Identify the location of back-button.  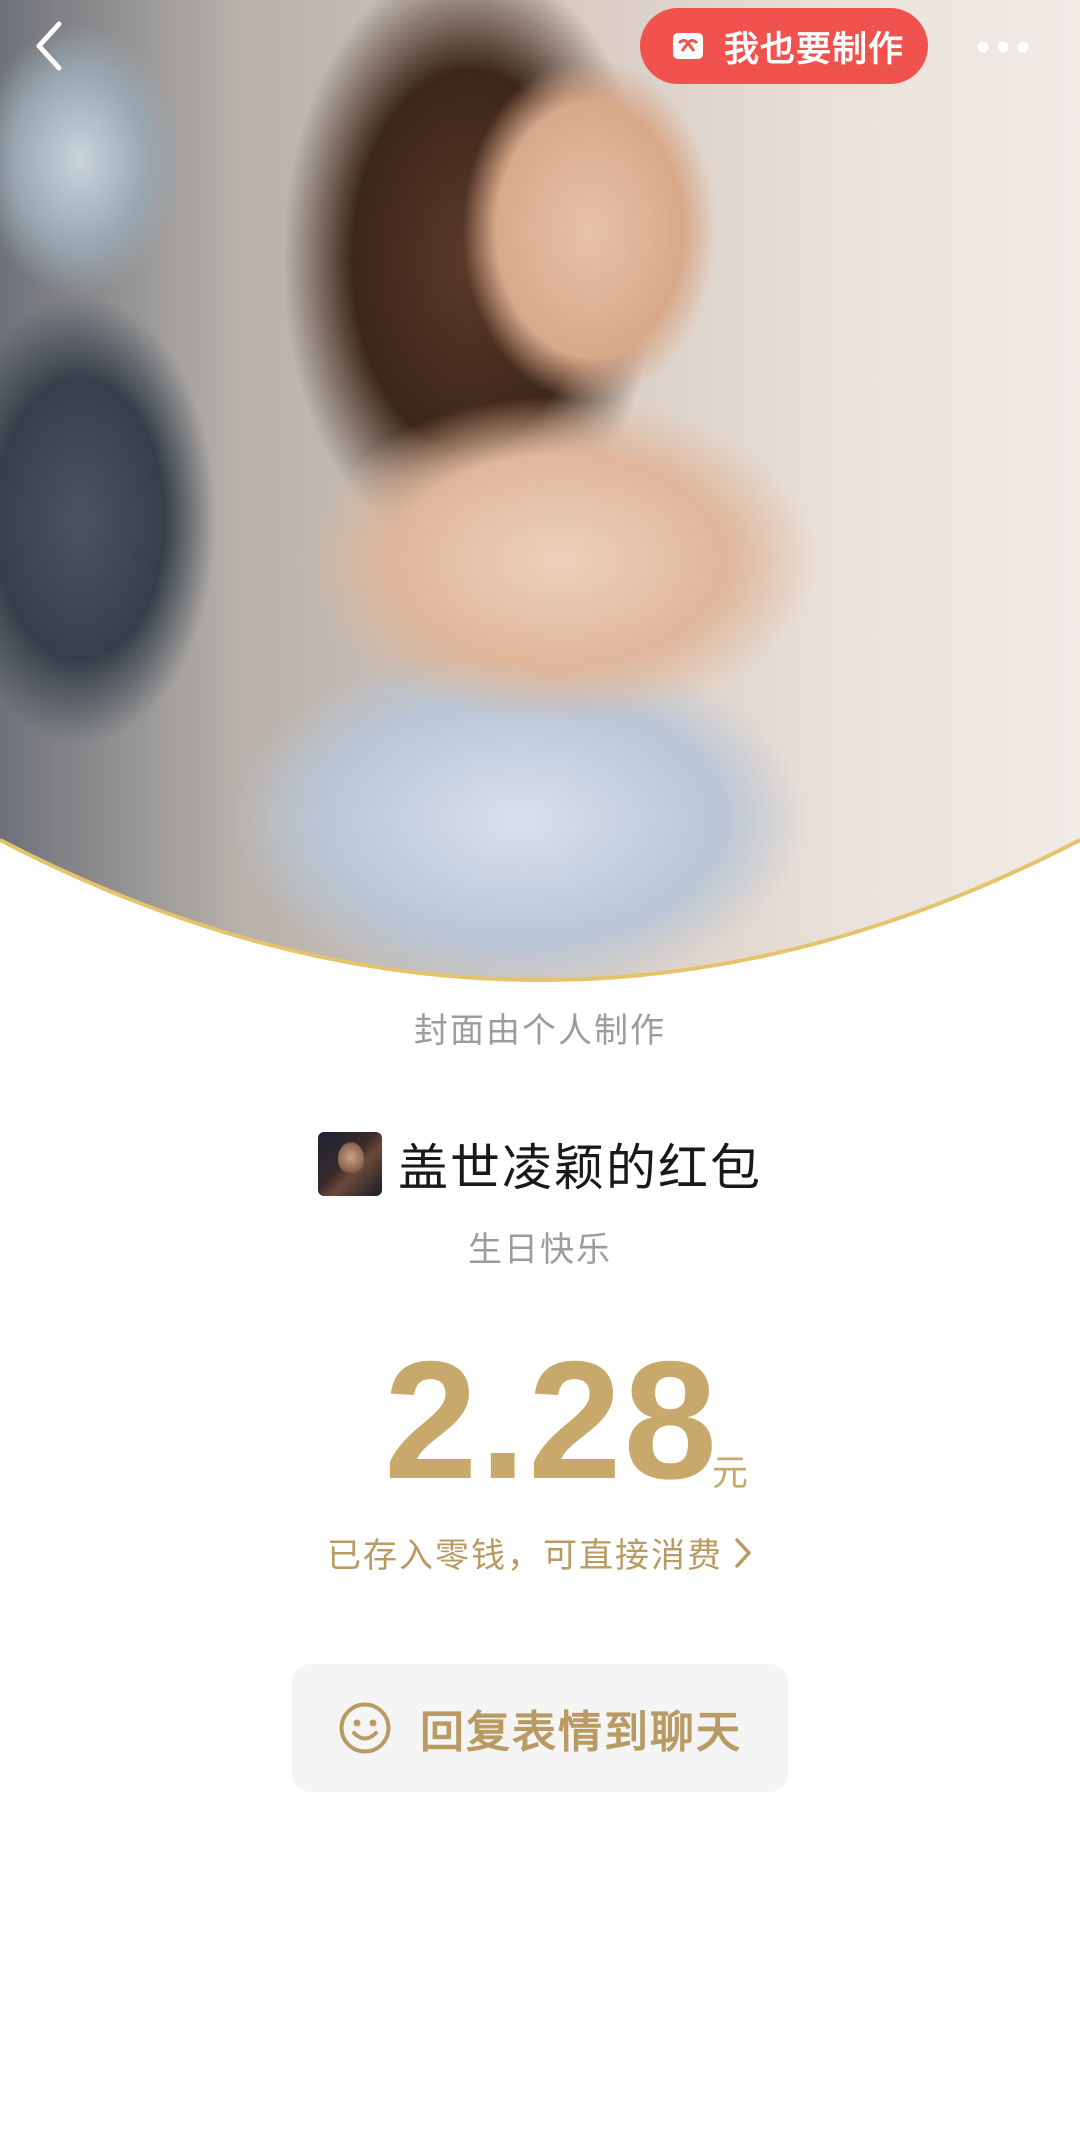
(48, 46).